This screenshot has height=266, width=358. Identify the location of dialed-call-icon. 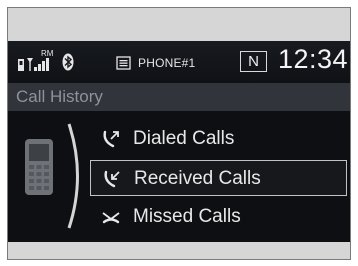
(111, 139).